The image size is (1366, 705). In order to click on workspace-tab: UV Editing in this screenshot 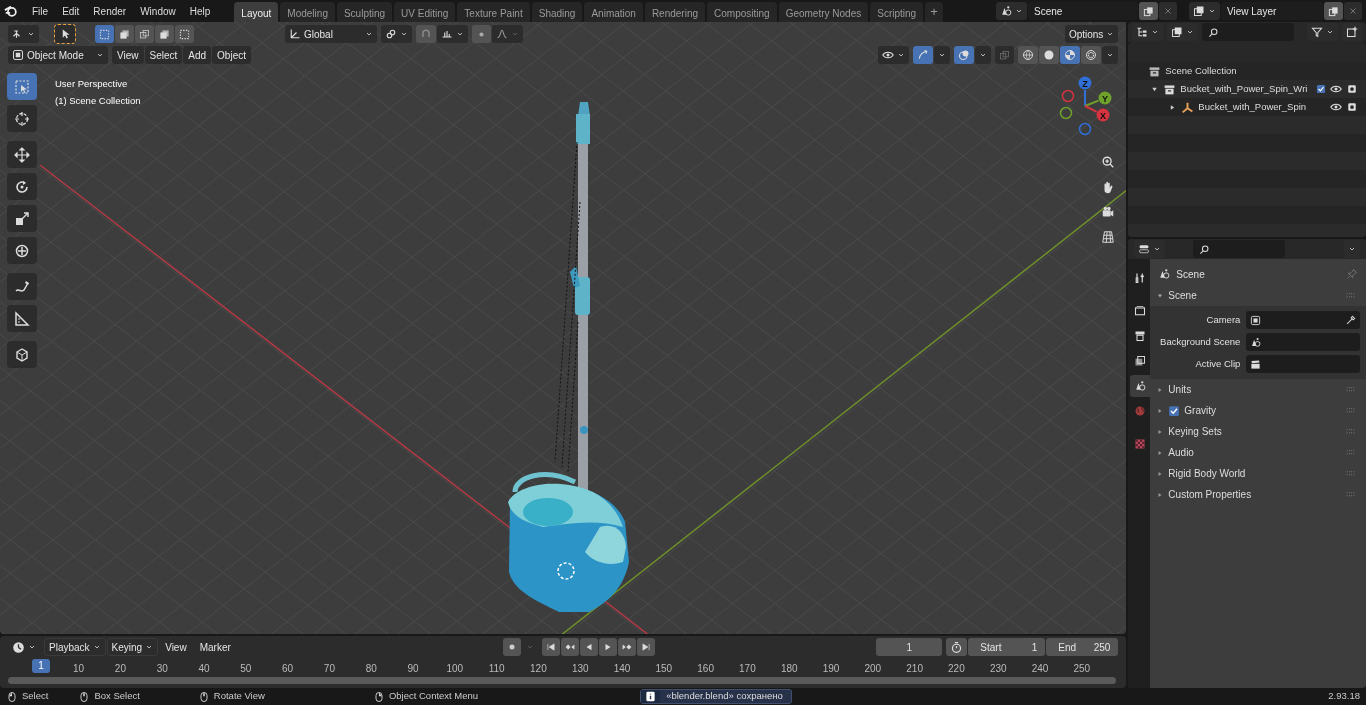, I will do `click(425, 12)`.